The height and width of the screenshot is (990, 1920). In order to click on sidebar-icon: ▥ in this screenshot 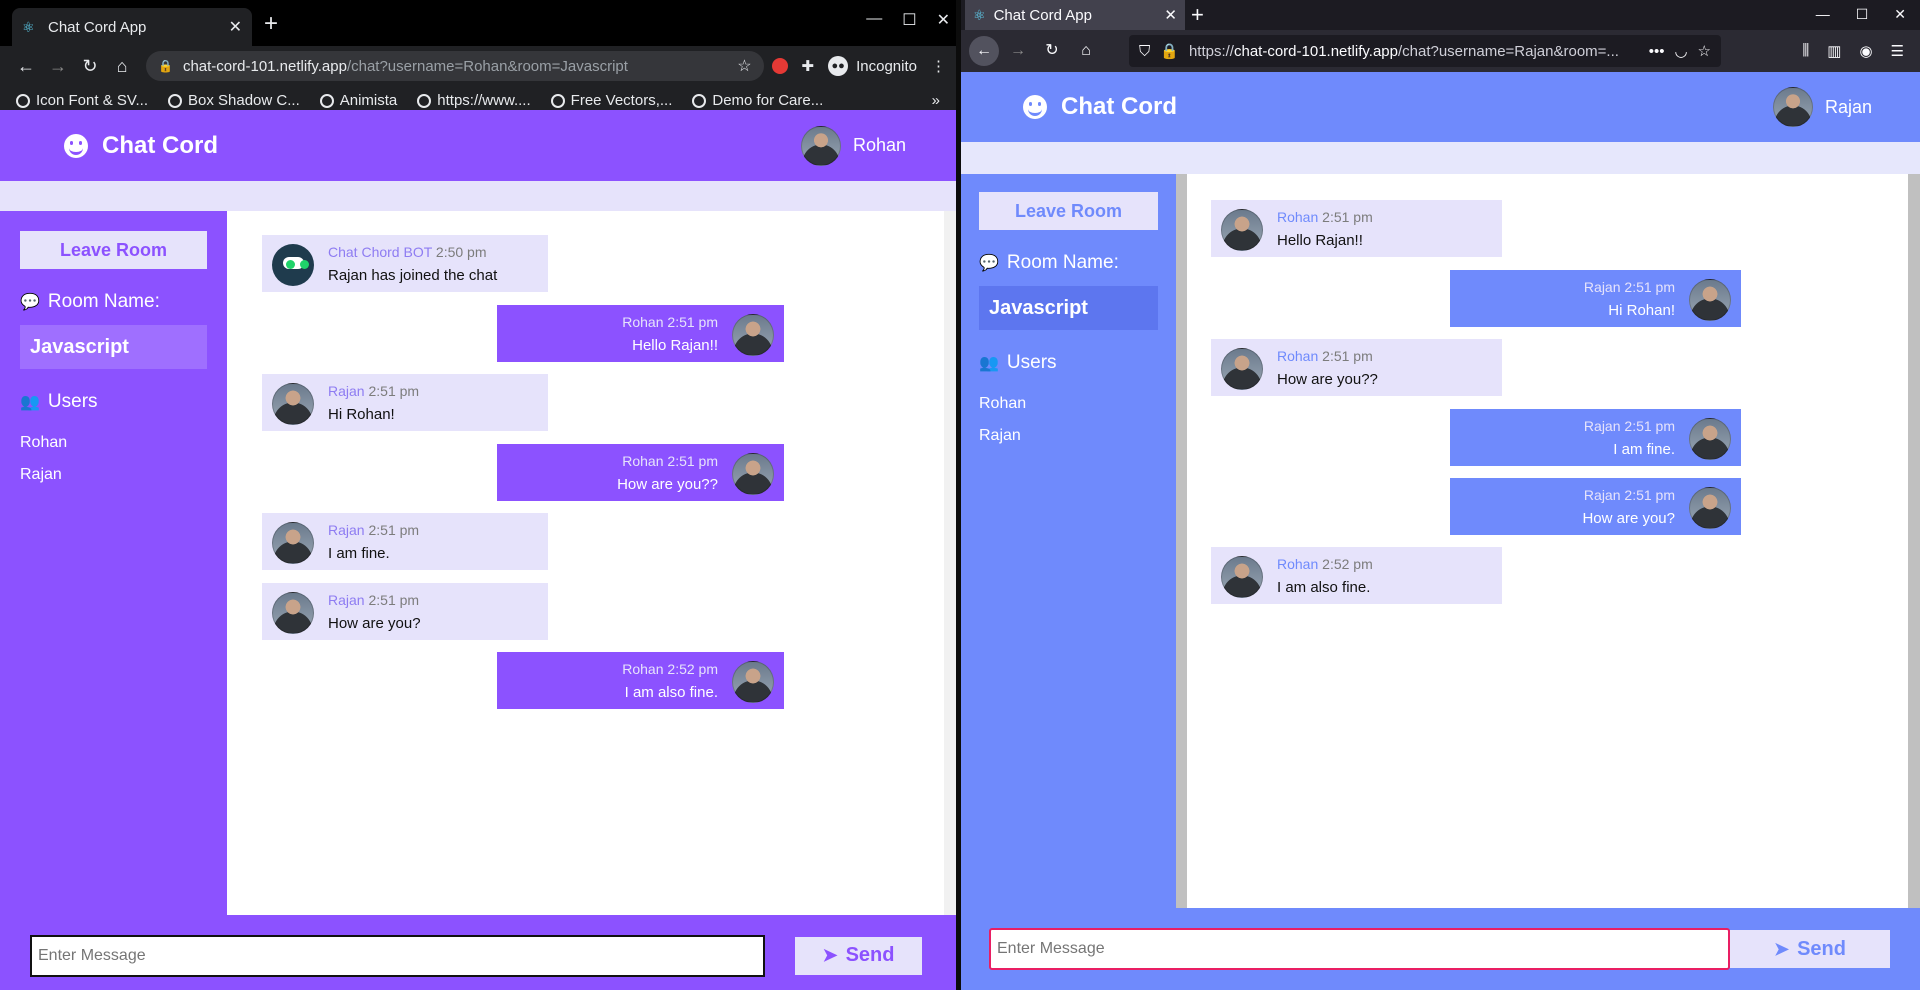, I will do `click(1834, 51)`.